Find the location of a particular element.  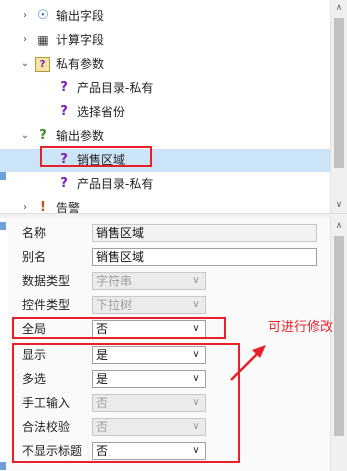

left-edge is located at coordinates (3, 235).